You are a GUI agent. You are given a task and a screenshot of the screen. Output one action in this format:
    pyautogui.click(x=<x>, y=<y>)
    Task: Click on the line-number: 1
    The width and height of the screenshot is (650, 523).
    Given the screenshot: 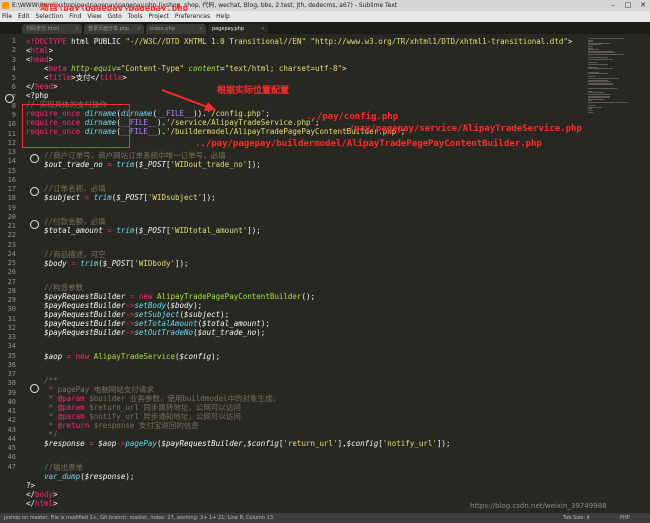 What is the action you would take?
    pyautogui.click(x=13, y=41)
    